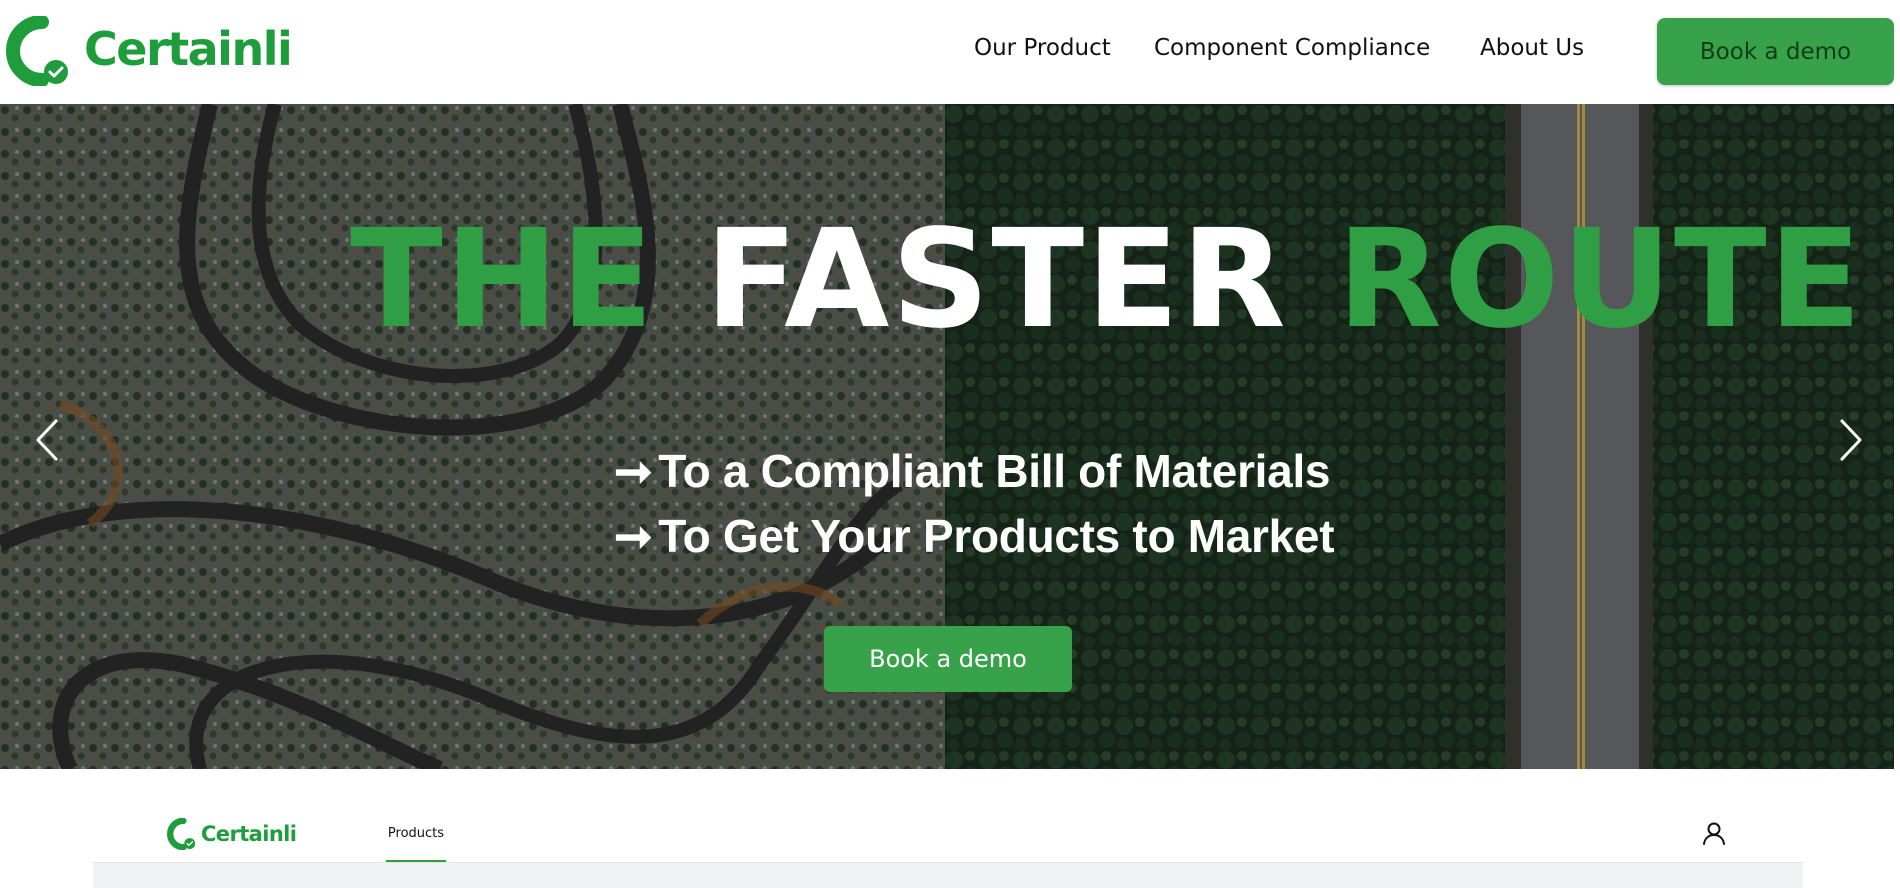 The width and height of the screenshot is (1900, 888). What do you see at coordinates (1292, 48) in the screenshot?
I see `nav-component-compliance: Component Compliance` at bounding box center [1292, 48].